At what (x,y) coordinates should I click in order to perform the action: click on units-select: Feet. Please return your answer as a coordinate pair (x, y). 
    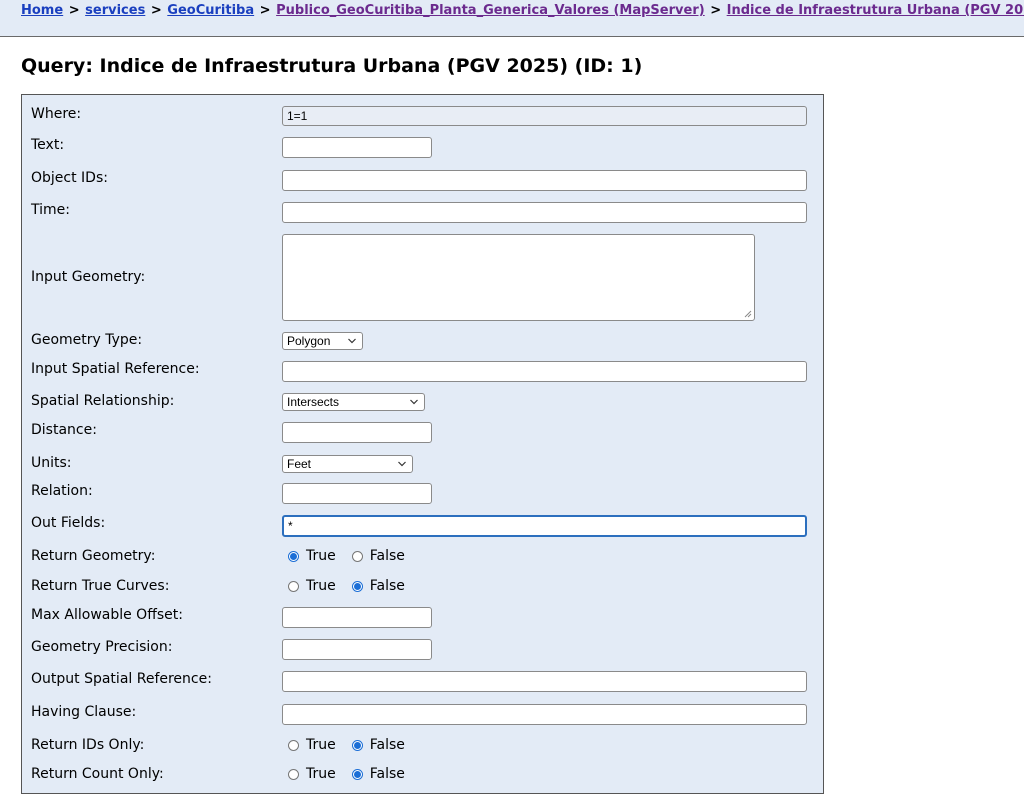
    Looking at the image, I should click on (347, 464).